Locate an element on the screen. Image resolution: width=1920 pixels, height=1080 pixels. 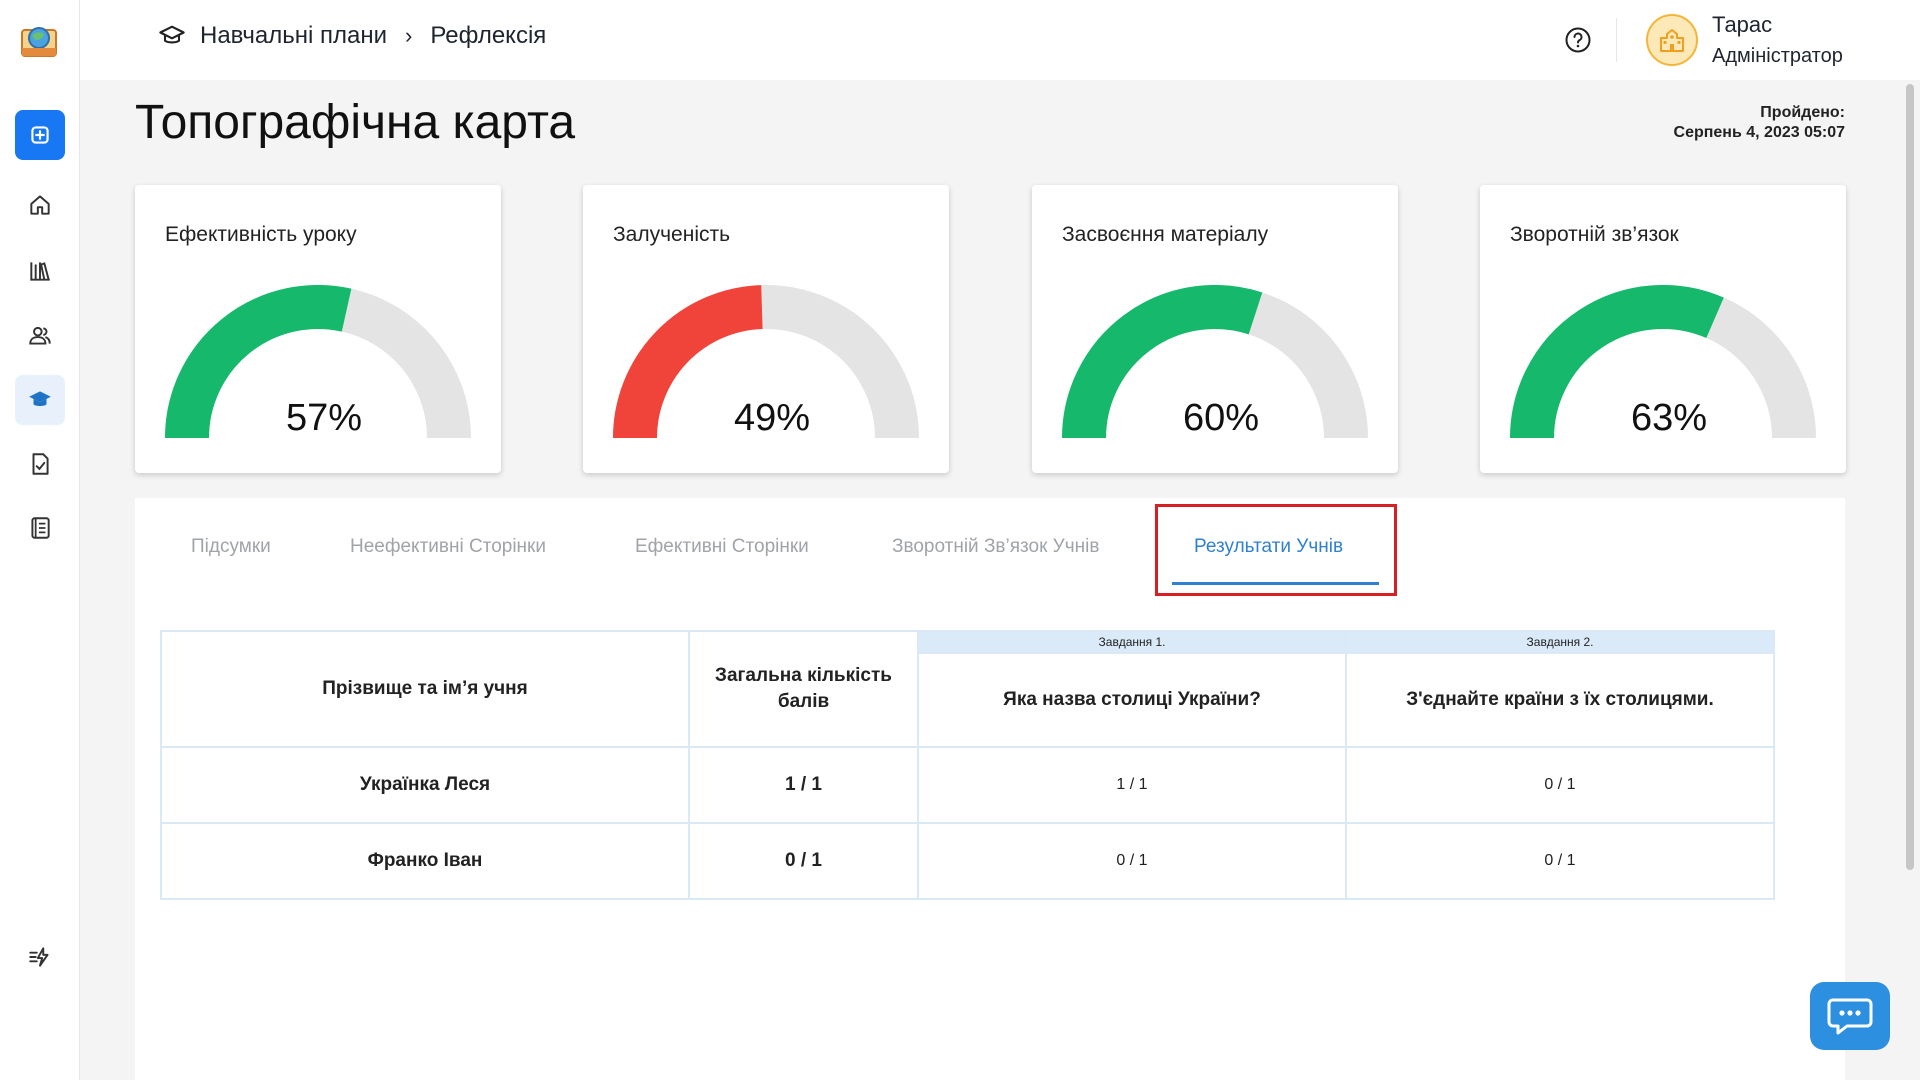
passed-label: Пройдено: is located at coordinates (1802, 112).